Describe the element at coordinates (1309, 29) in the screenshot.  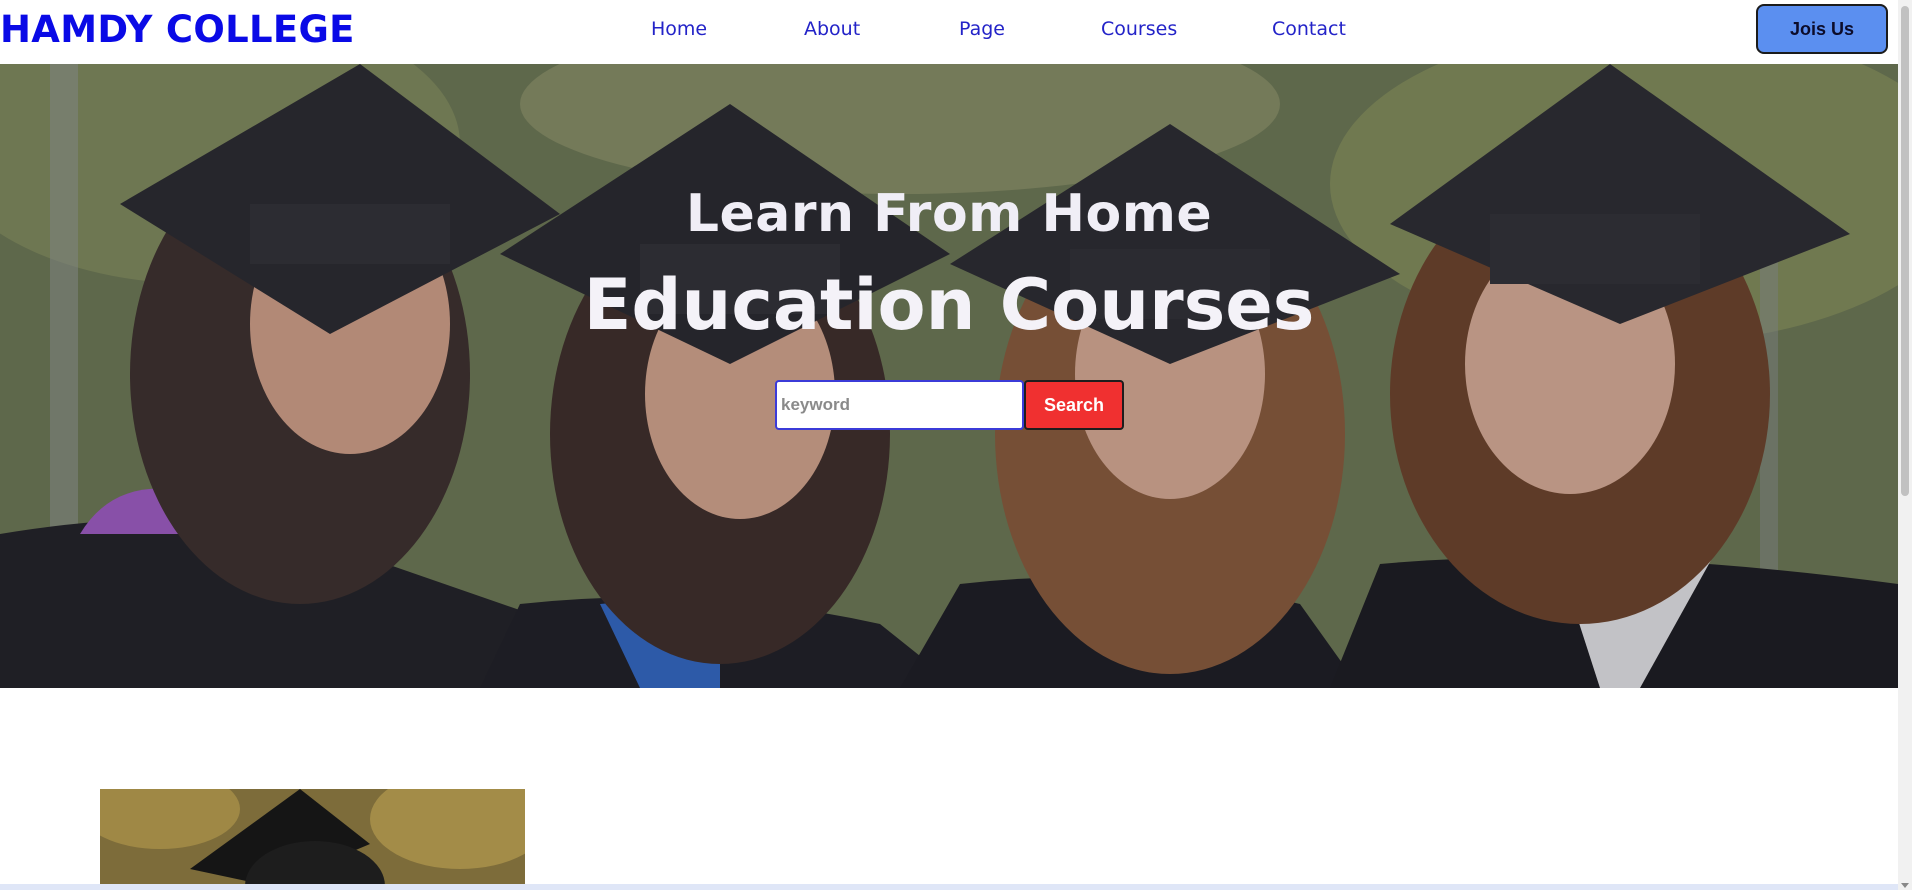
I see `nav-link-contact: Contact` at that location.